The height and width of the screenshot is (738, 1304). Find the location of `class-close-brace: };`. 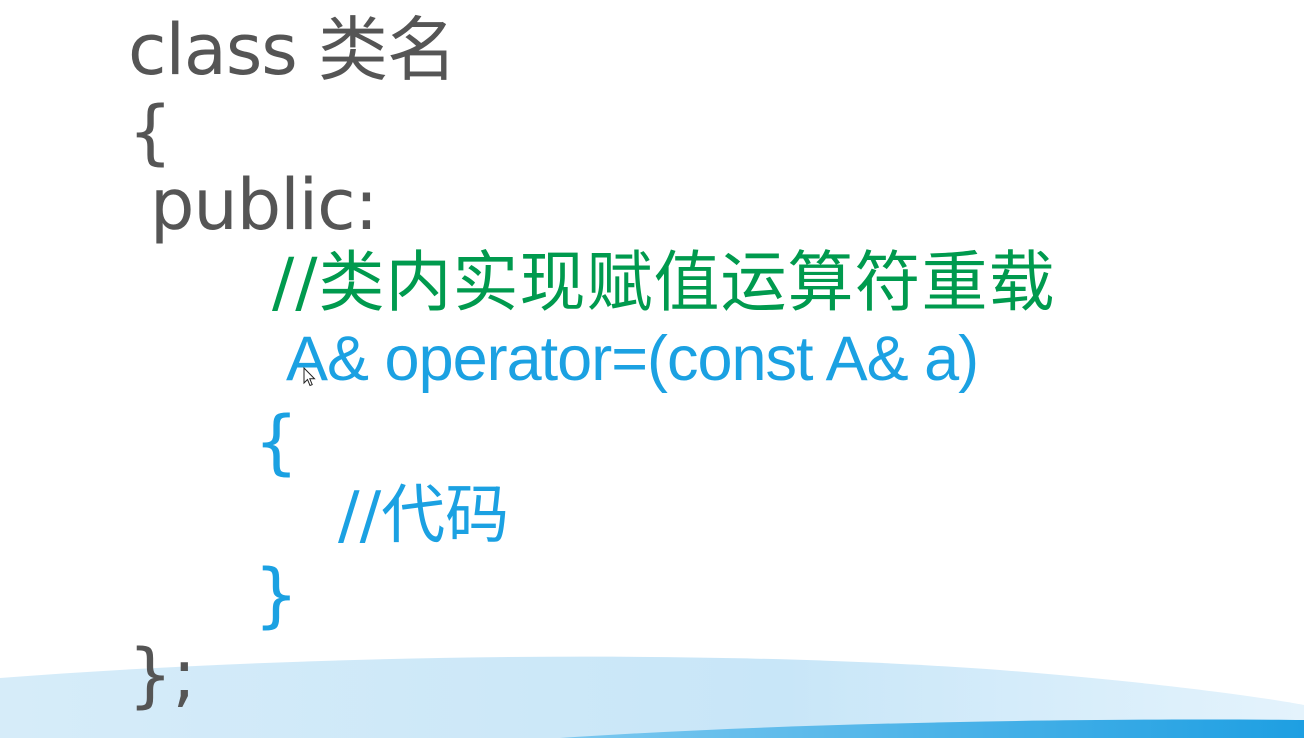

class-close-brace: }; is located at coordinates (162, 675).